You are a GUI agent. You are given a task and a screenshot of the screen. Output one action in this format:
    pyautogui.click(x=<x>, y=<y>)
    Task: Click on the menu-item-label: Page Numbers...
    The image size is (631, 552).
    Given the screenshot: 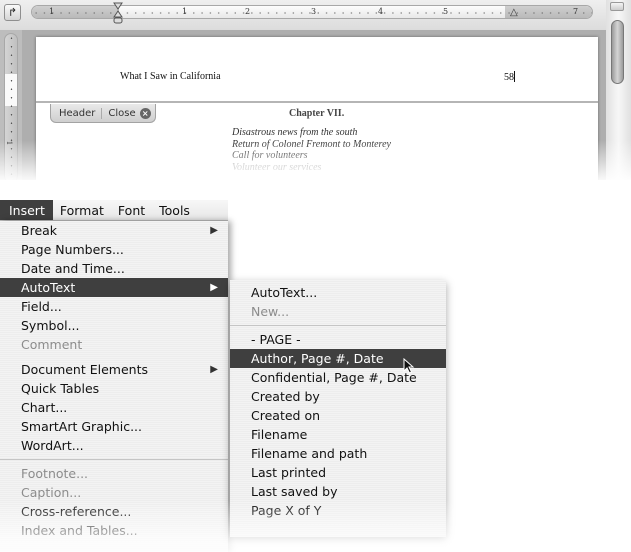 What is the action you would take?
    pyautogui.click(x=72, y=249)
    